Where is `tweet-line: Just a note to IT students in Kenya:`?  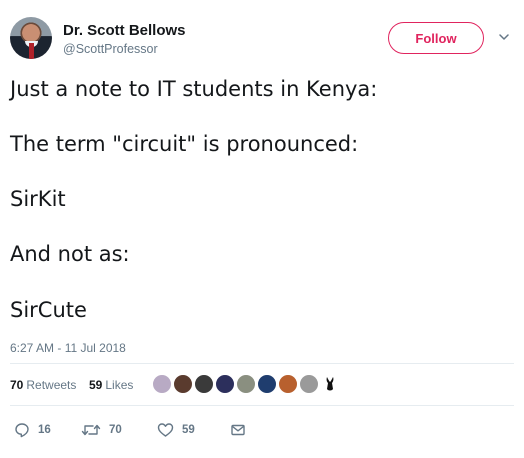 tweet-line: Just a note to IT students in Kenya: is located at coordinates (194, 89).